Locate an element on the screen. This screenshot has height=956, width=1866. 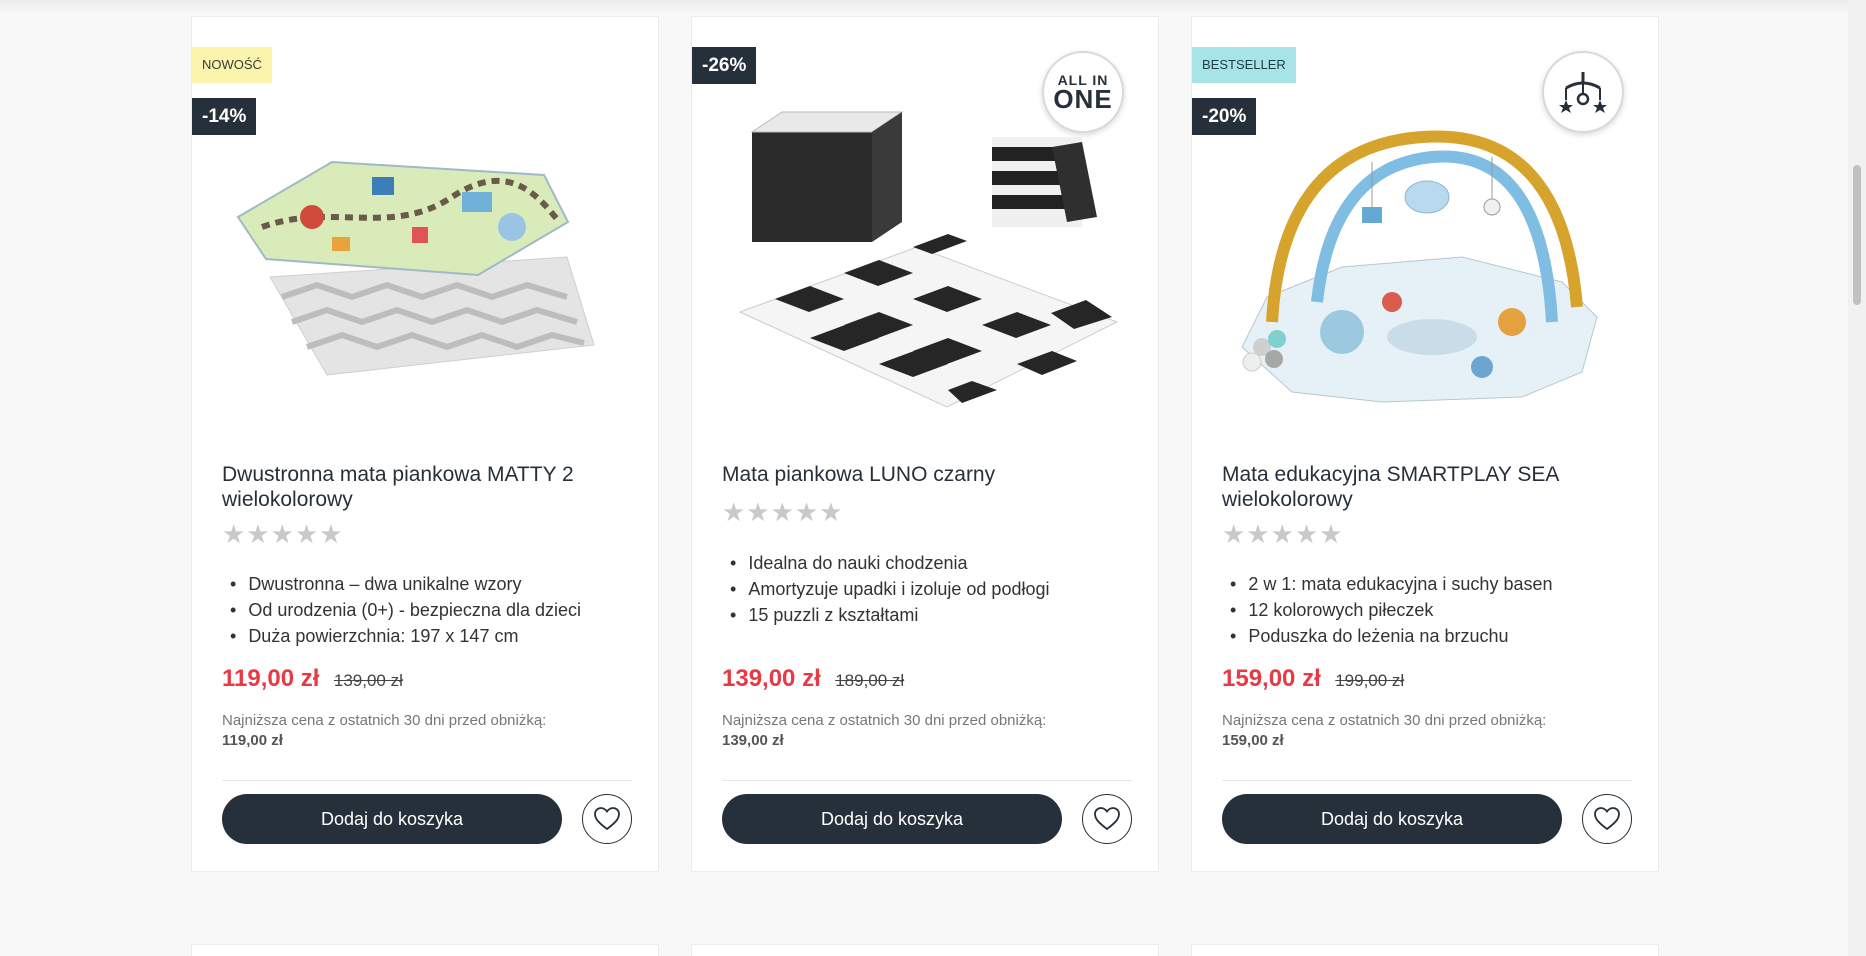
new-badge: NOWOŚĆ is located at coordinates (232, 65).